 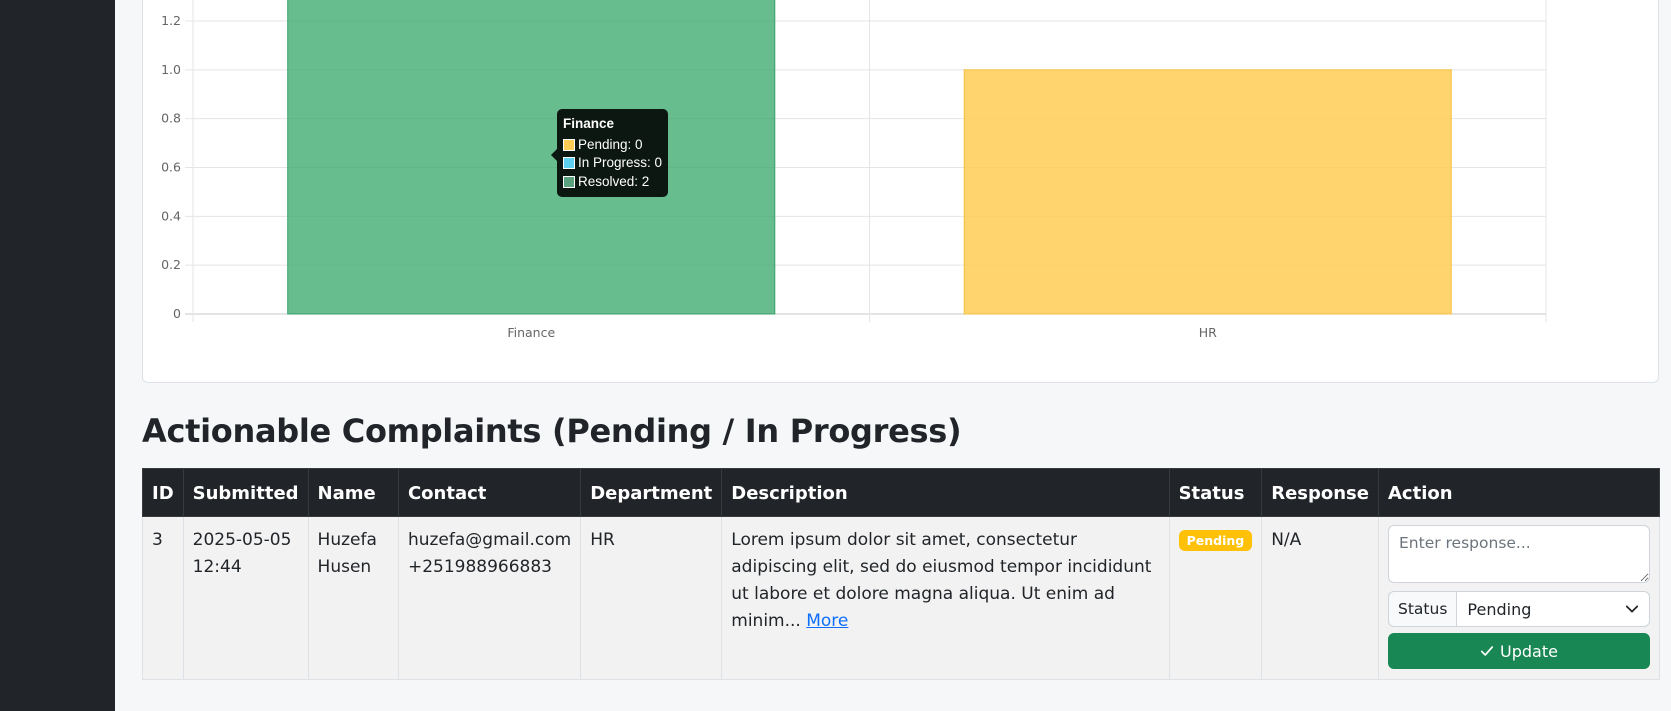 What do you see at coordinates (1215, 540) in the screenshot?
I see `status-badge: Pending` at bounding box center [1215, 540].